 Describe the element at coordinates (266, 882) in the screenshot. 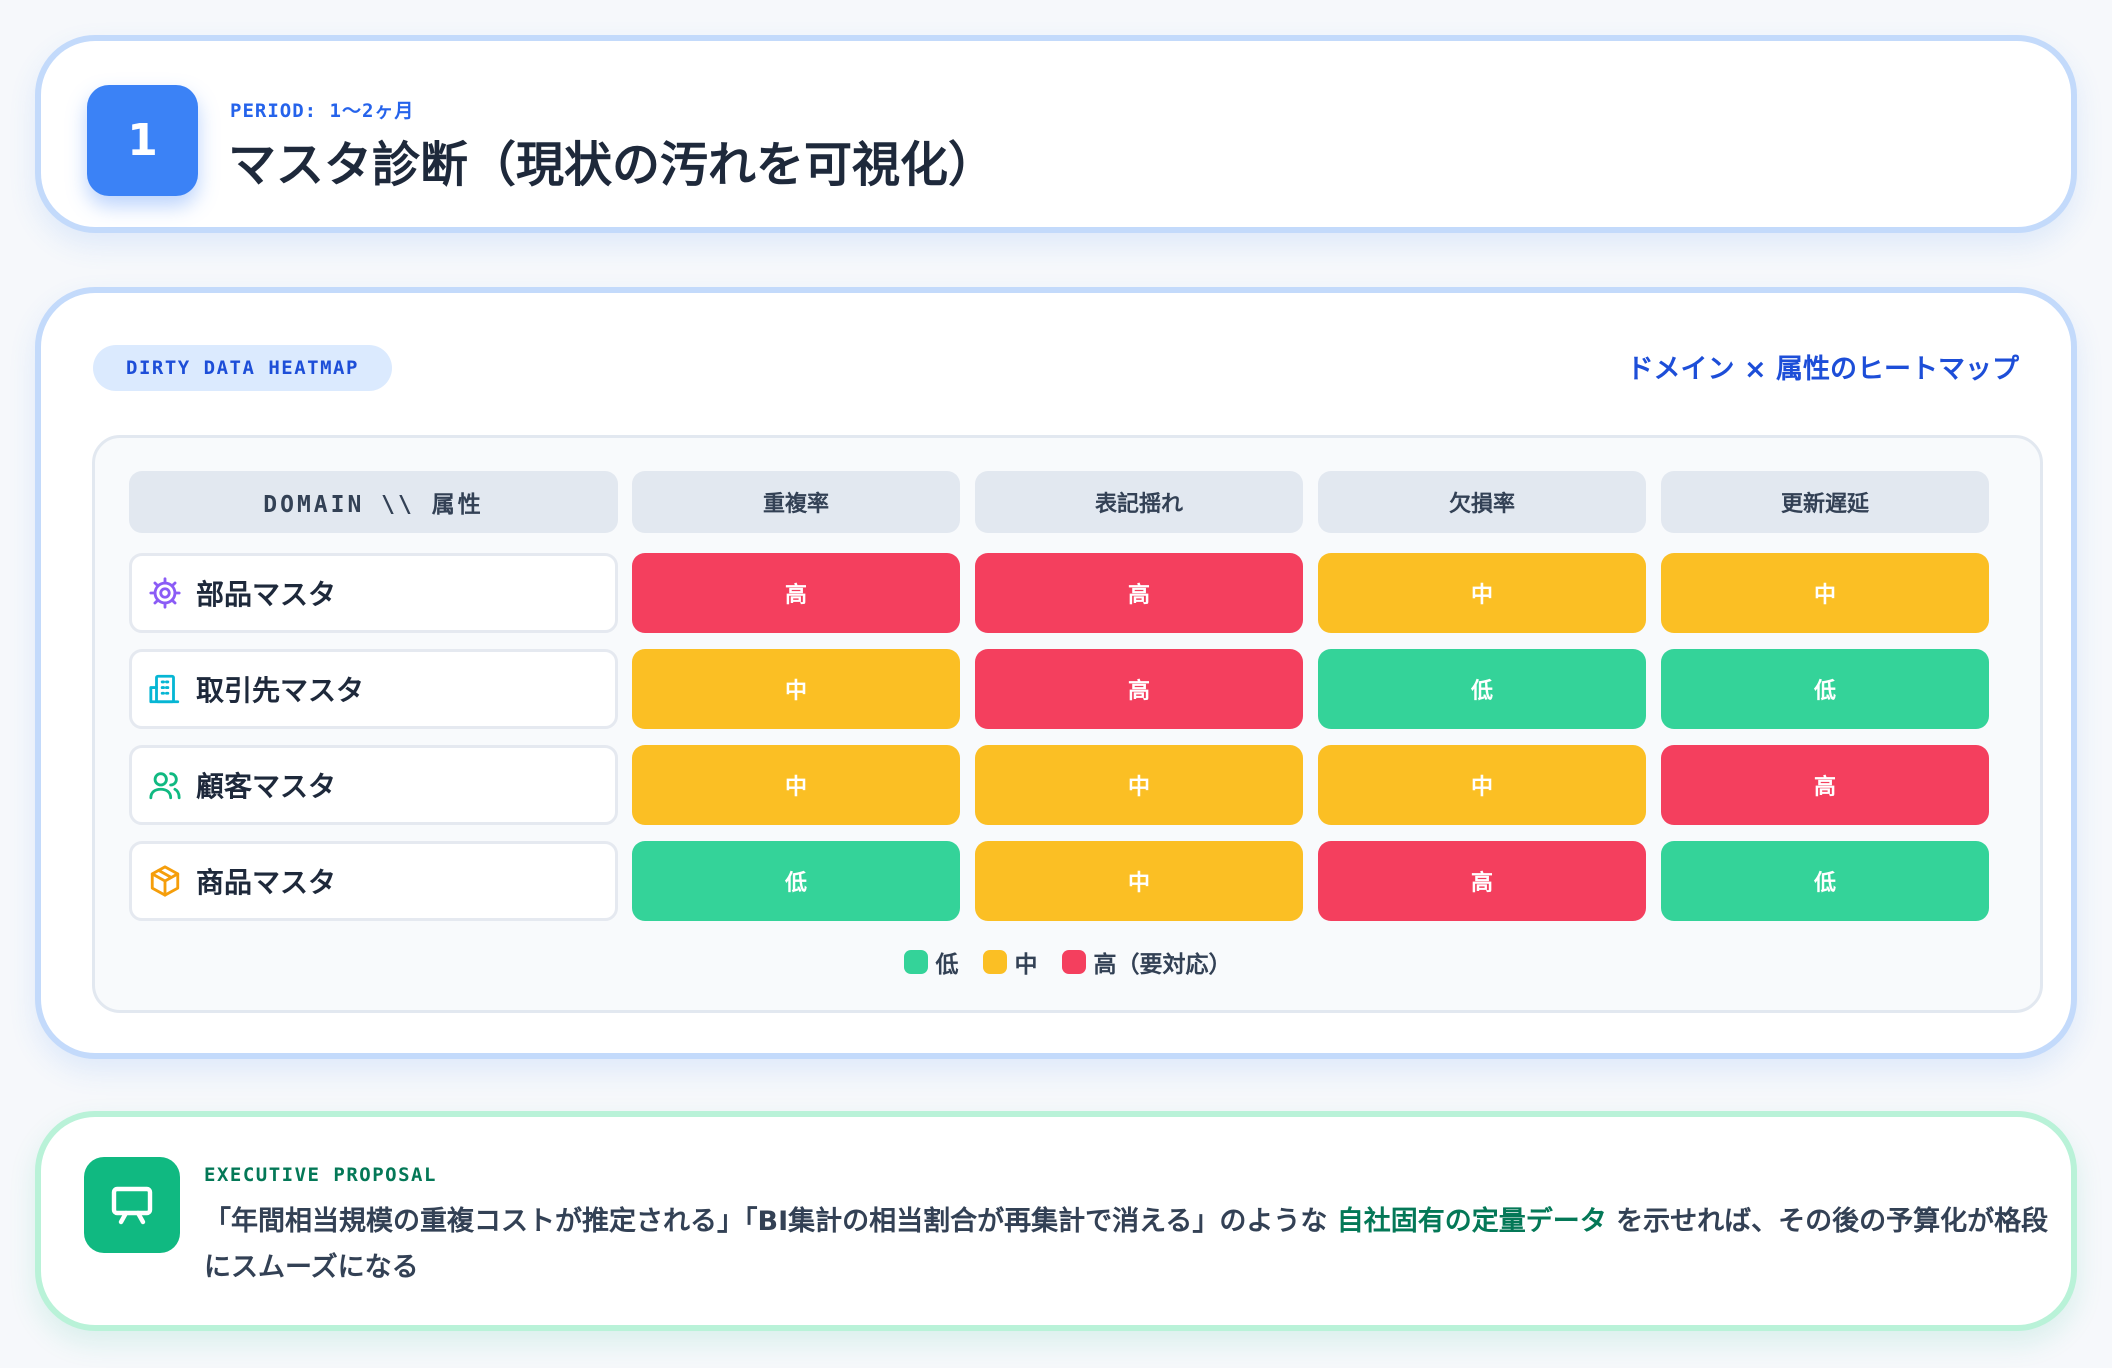

I see `row-label-text: 商品マスタ` at that location.